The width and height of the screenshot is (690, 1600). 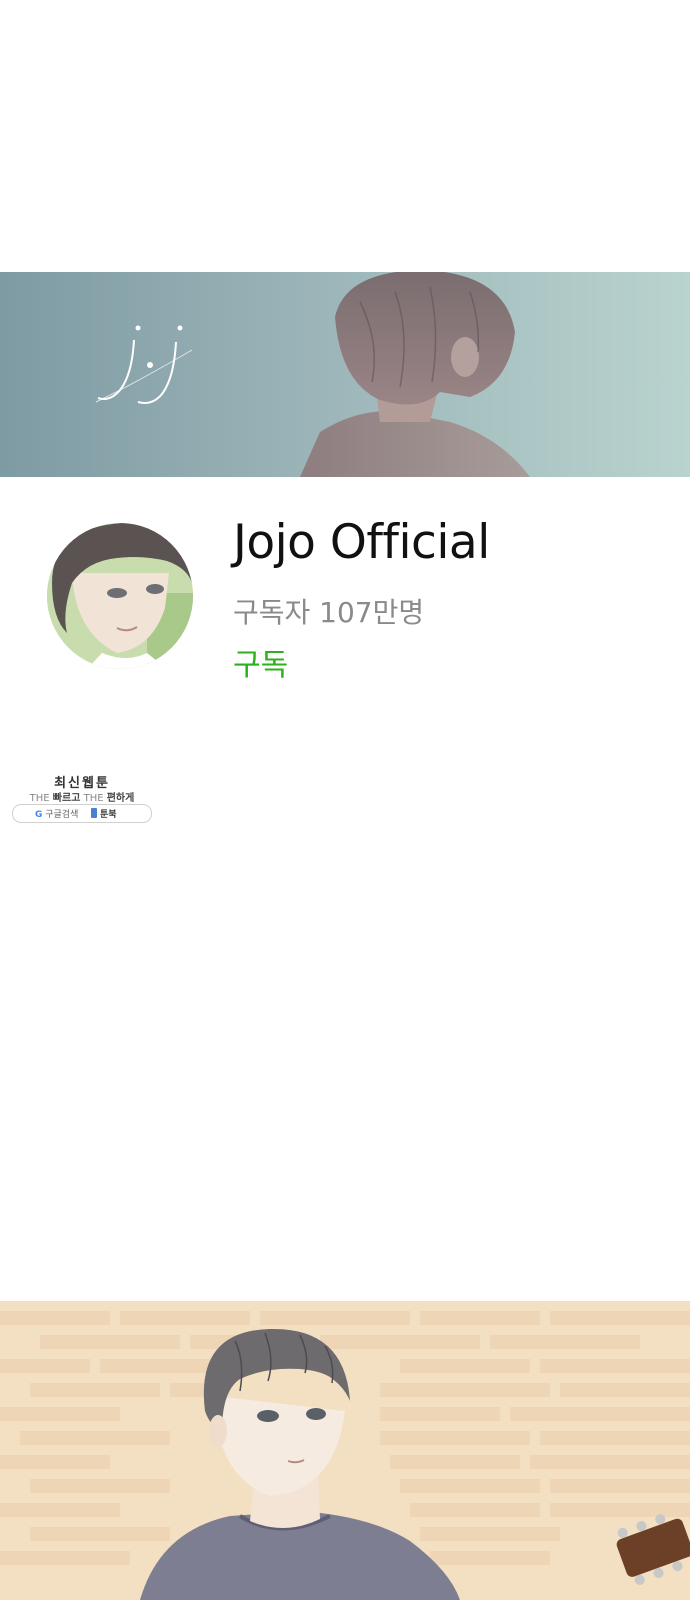 What do you see at coordinates (66, 798) in the screenshot?
I see `ad-slogan-fast: 빠르고` at bounding box center [66, 798].